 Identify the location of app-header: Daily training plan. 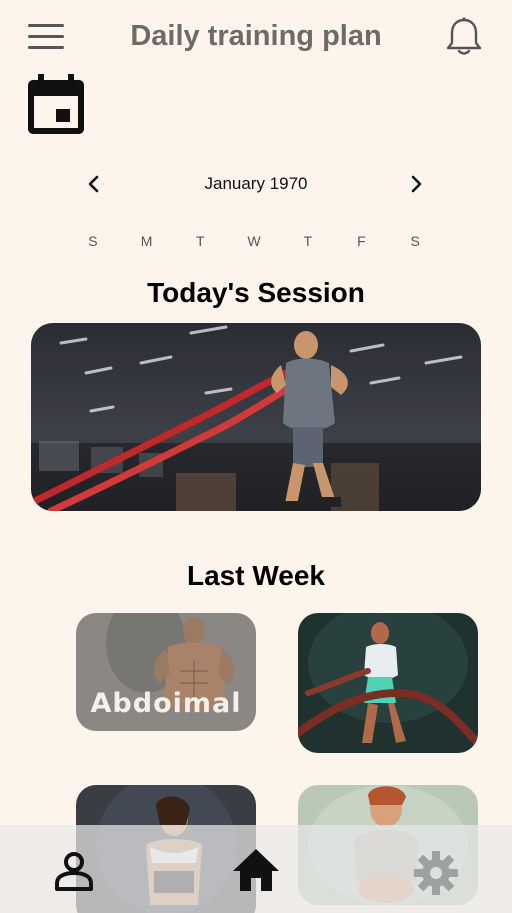
(256, 38).